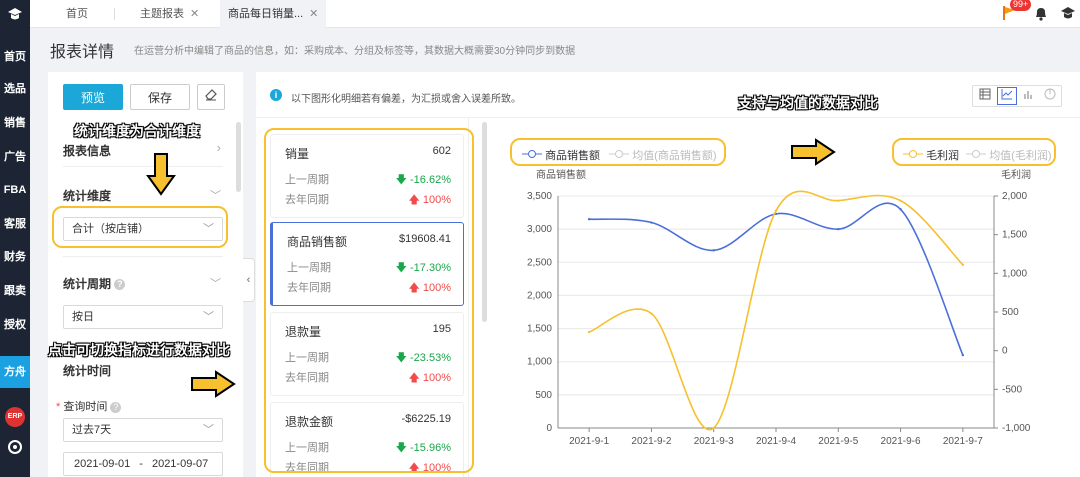 The height and width of the screenshot is (477, 1080). What do you see at coordinates (1012, 389) in the screenshot?
I see `y-tick-right: -500` at bounding box center [1012, 389].